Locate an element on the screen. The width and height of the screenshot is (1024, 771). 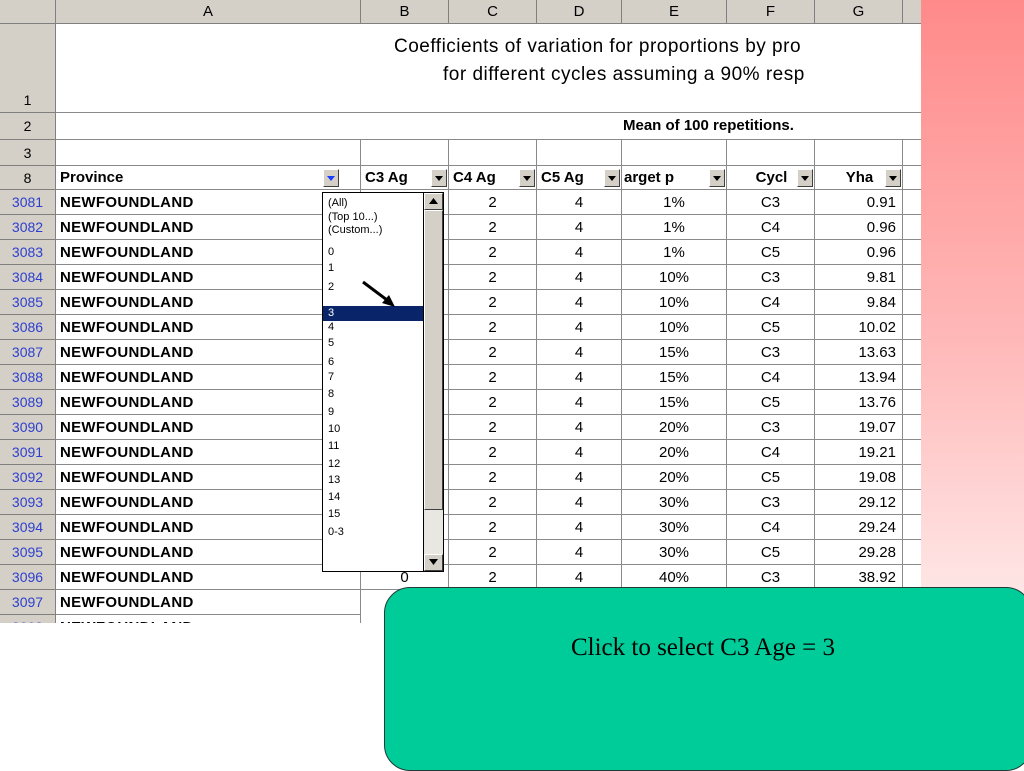
filter-option: 4 is located at coordinates (373, 327).